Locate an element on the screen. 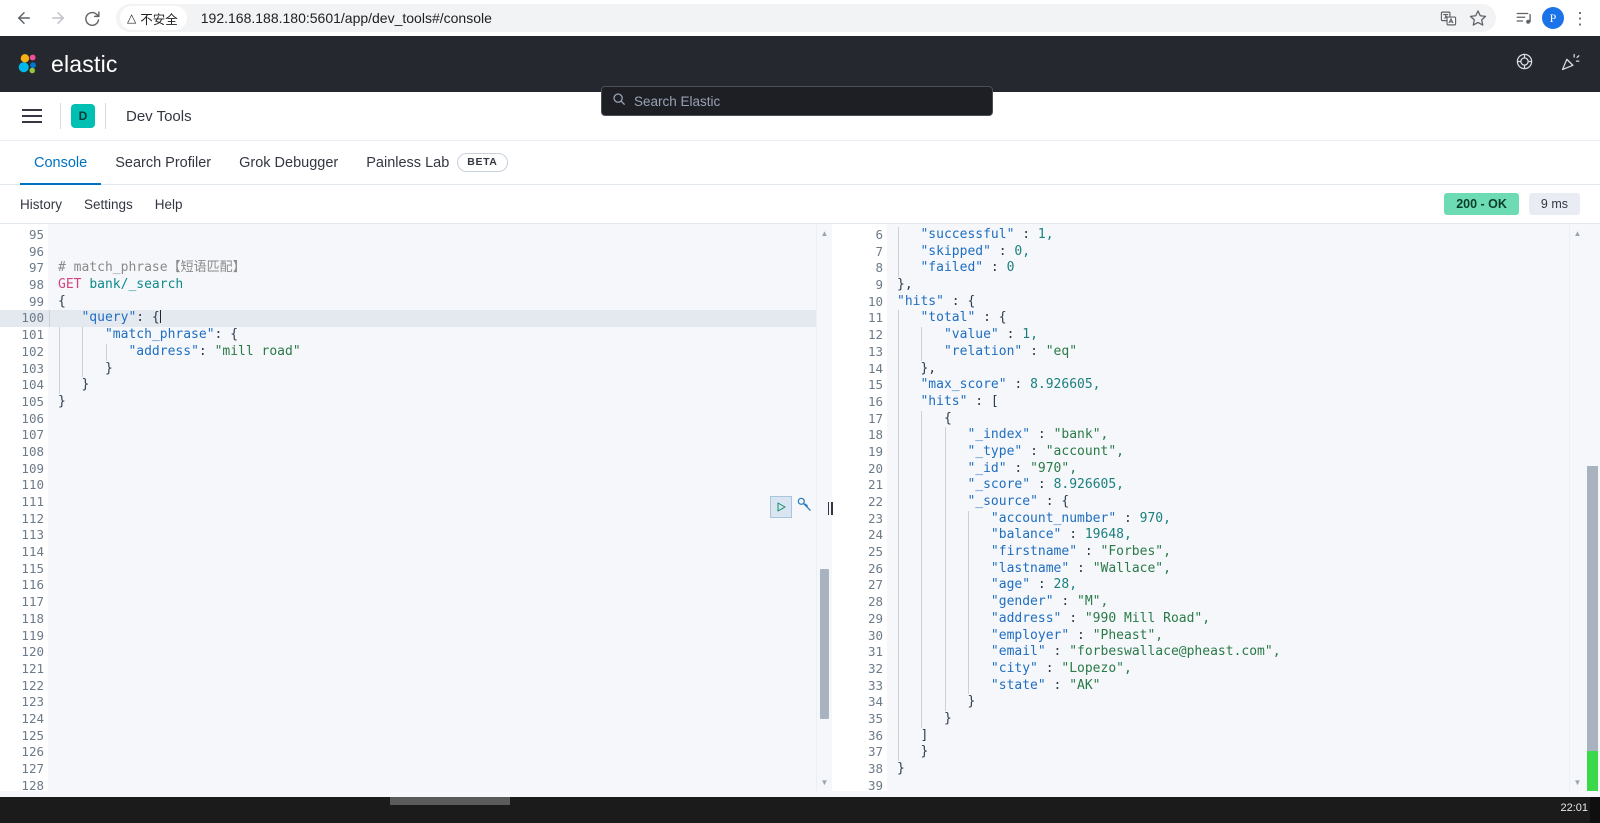 This screenshot has height=823, width=1600. code-line: "gender" : "M", is located at coordinates (1248, 602).